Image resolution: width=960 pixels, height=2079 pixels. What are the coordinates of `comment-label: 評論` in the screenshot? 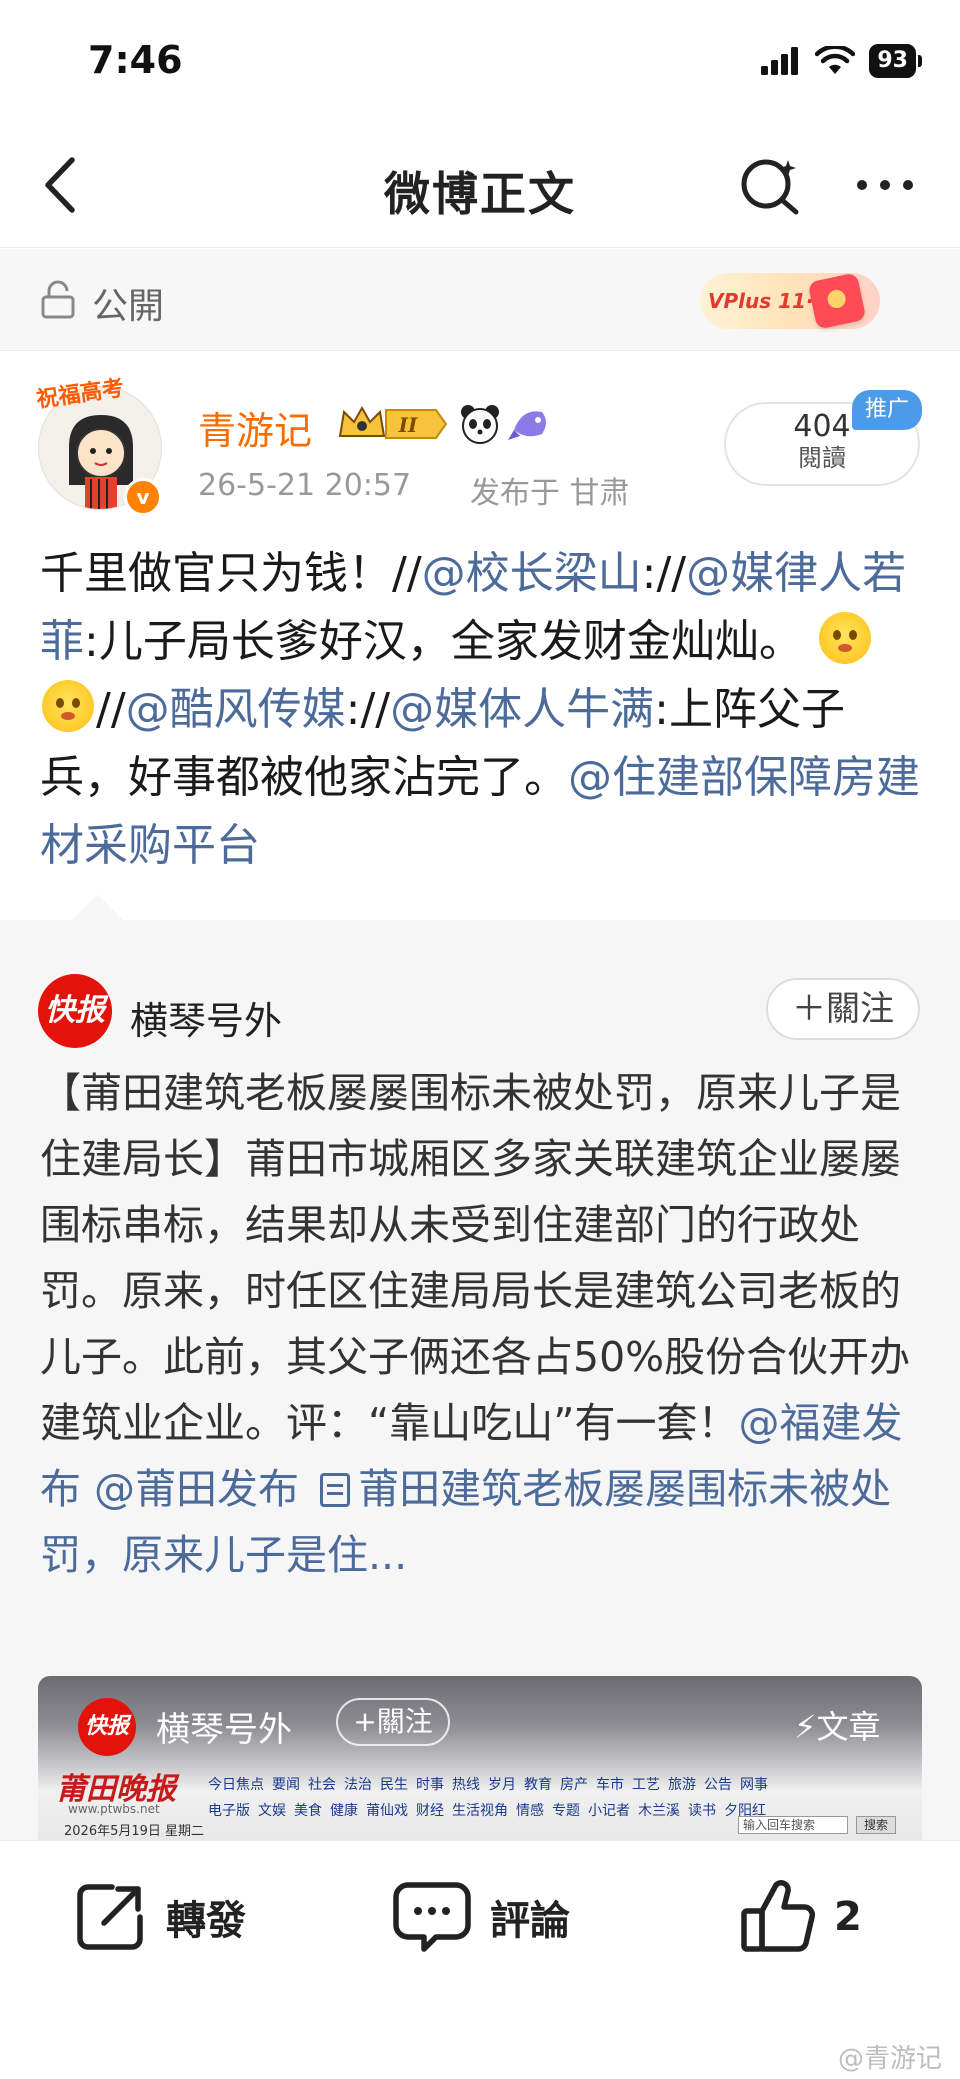 It's located at (530, 1921).